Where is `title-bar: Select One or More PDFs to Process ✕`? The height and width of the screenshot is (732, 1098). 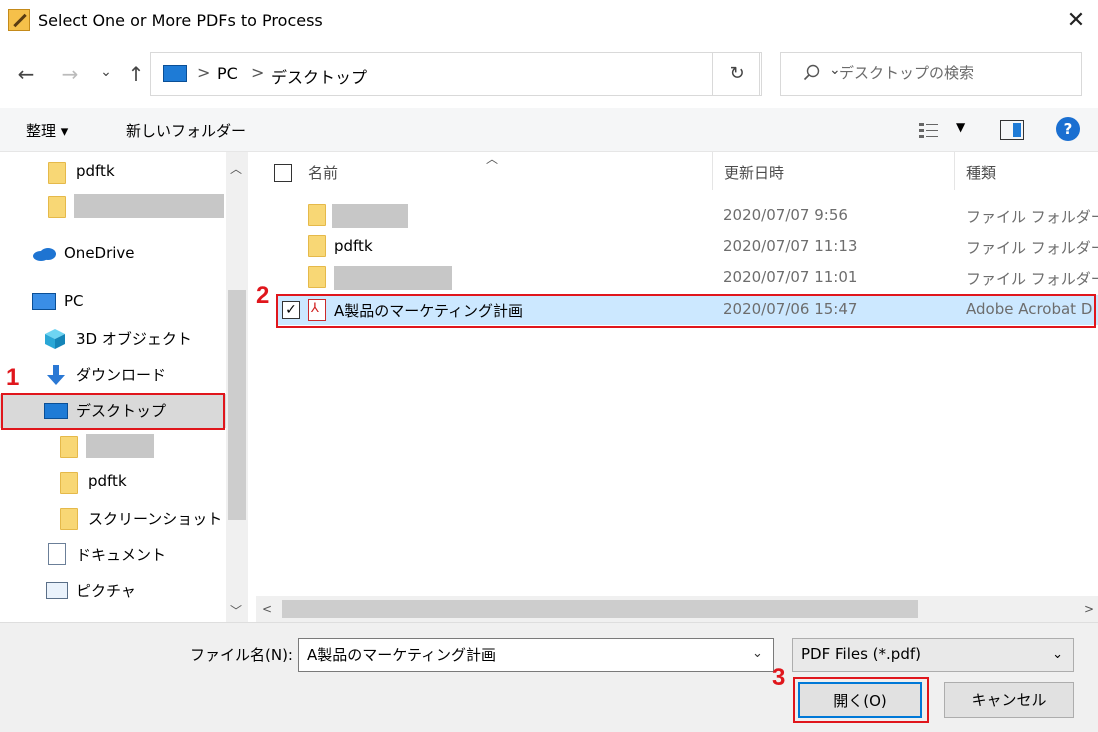
title-bar: Select One or More PDFs to Process ✕ is located at coordinates (549, 22).